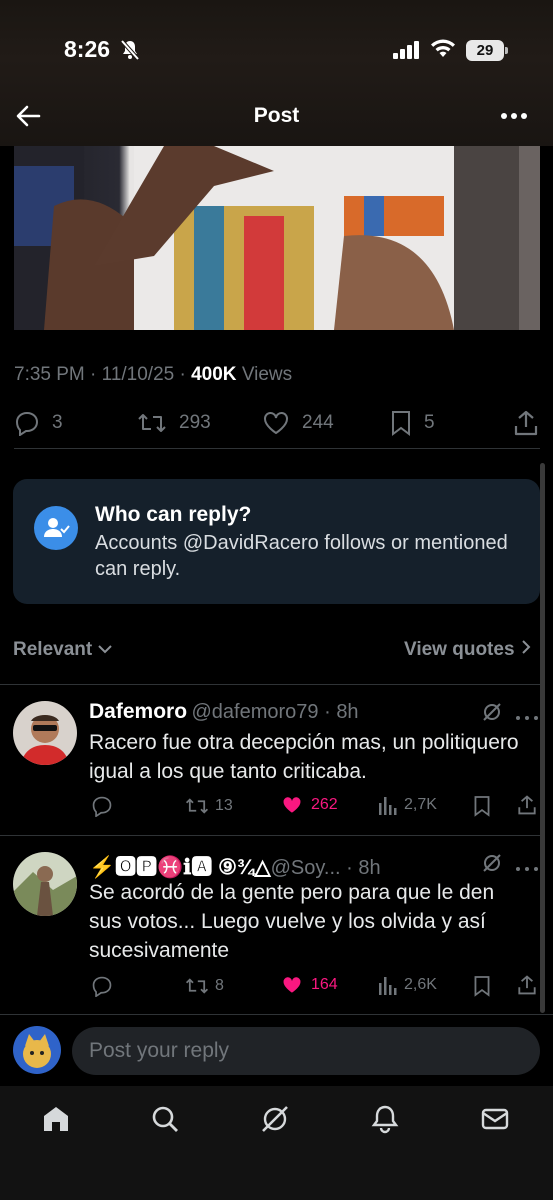 This screenshot has width=553, height=1200. I want to click on post-date: 11/10/25, so click(138, 374).